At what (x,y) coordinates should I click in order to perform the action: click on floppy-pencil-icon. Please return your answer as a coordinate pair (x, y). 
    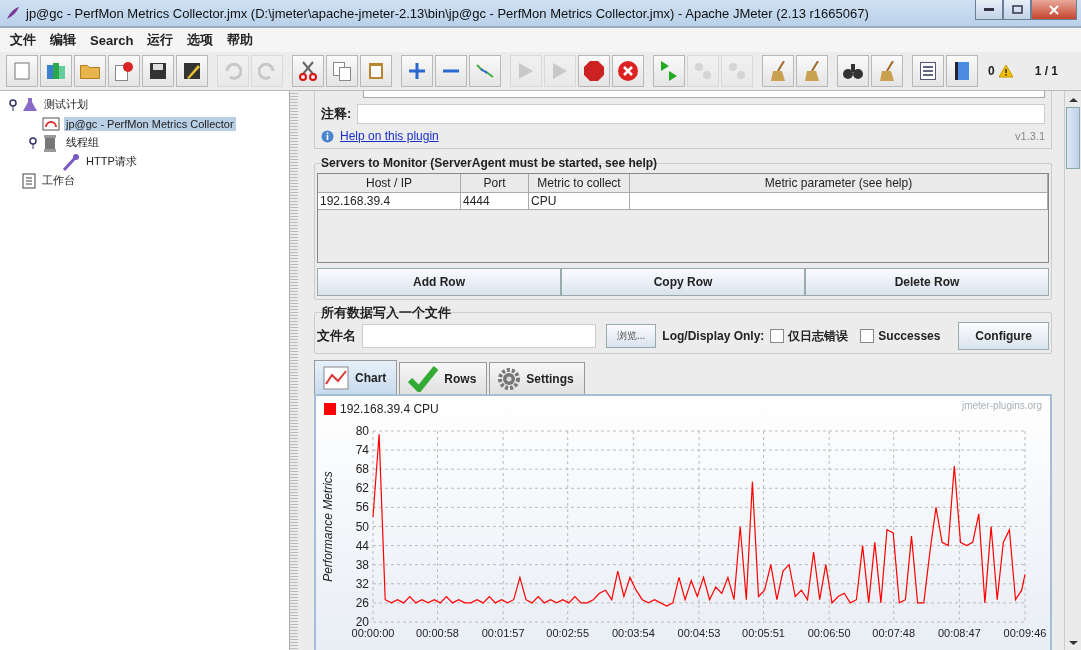
    Looking at the image, I should click on (192, 71).